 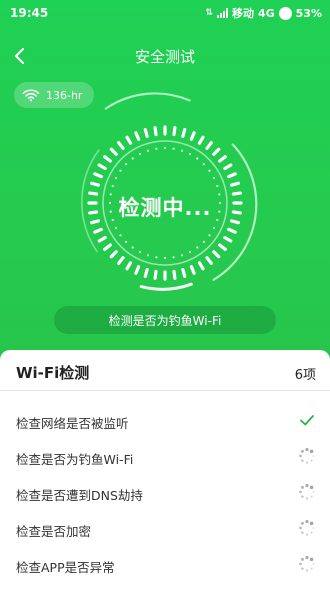 I want to click on current-check-pill: 检测是否为钓鱼Wi-Fi, so click(x=165, y=320).